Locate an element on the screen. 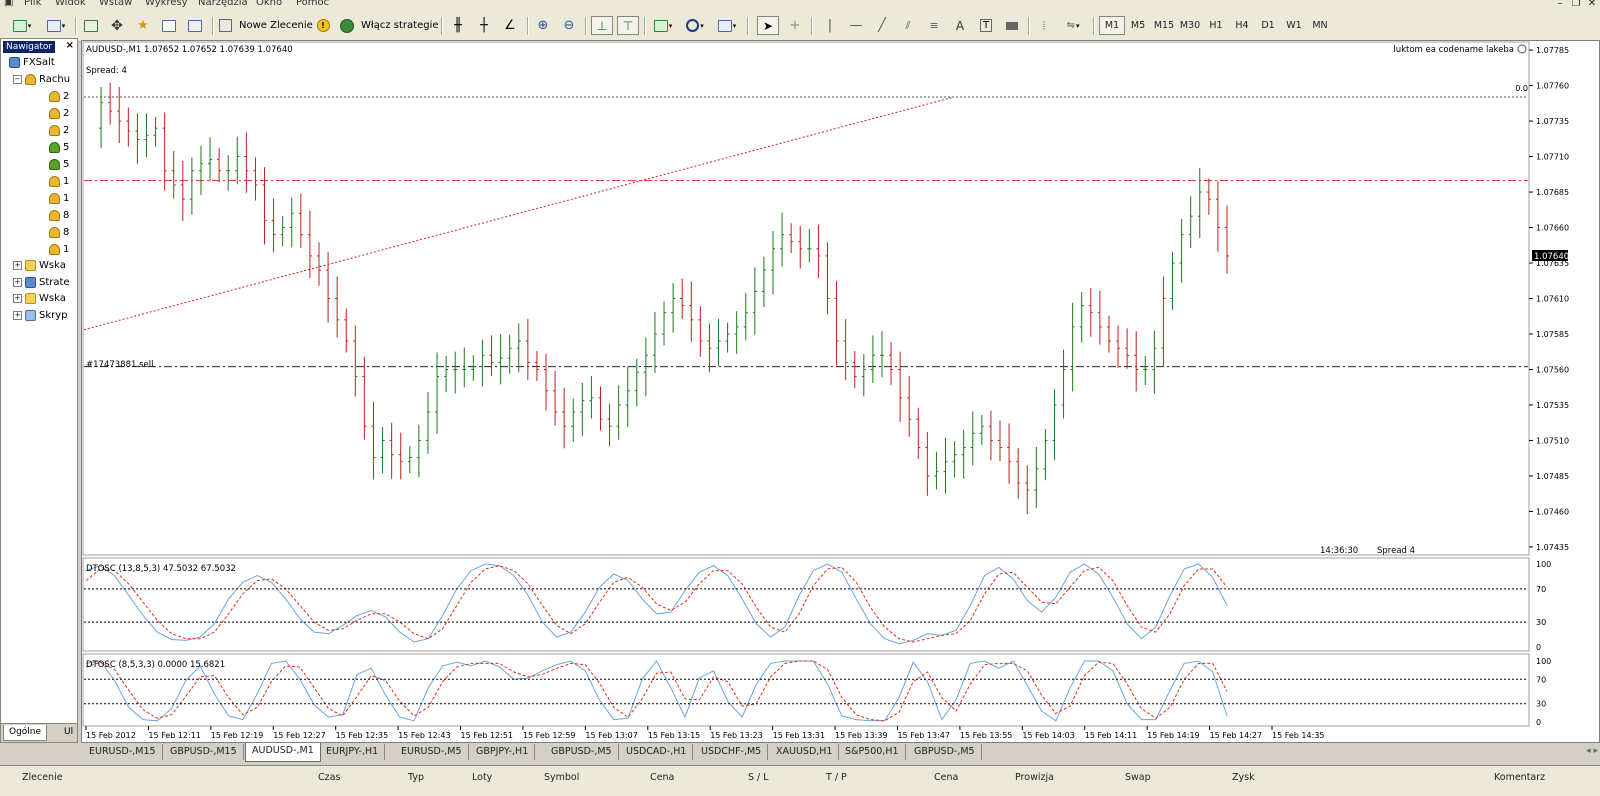 This screenshot has height=796, width=1600. menu-view: Widok is located at coordinates (70, 4).